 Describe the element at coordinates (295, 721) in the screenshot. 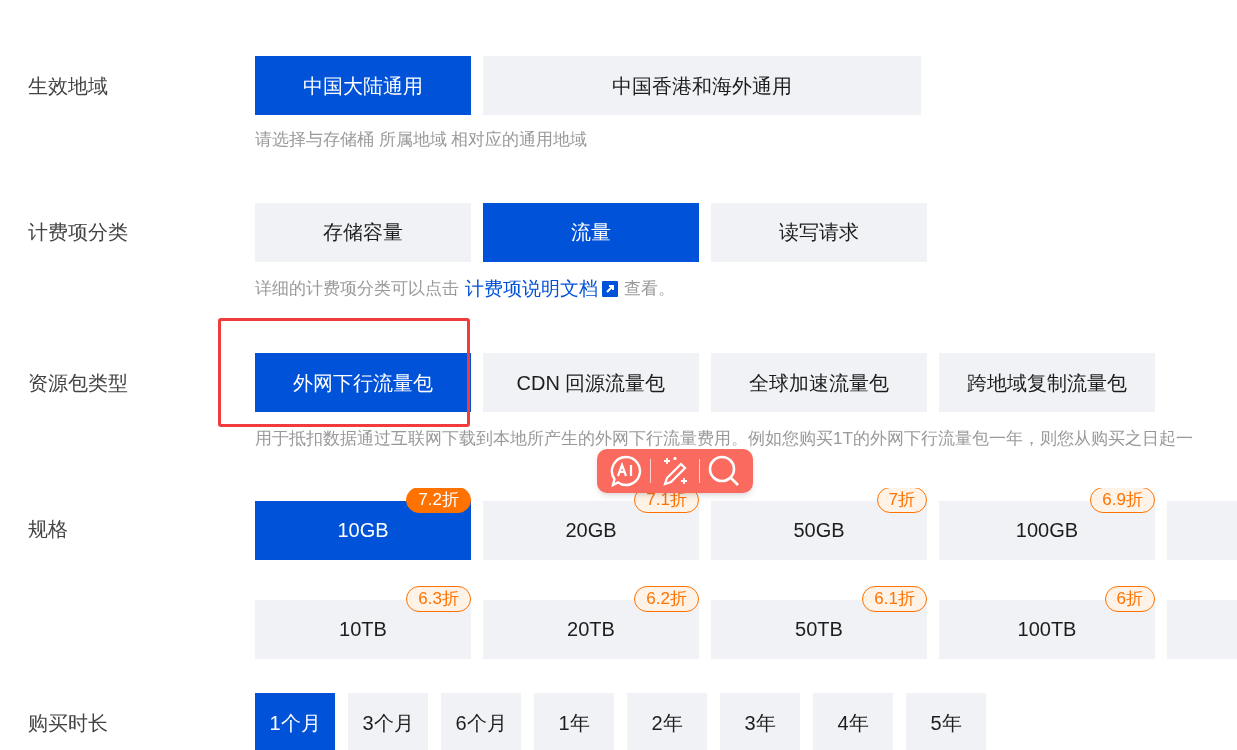

I see `option-button: 1个月` at that location.